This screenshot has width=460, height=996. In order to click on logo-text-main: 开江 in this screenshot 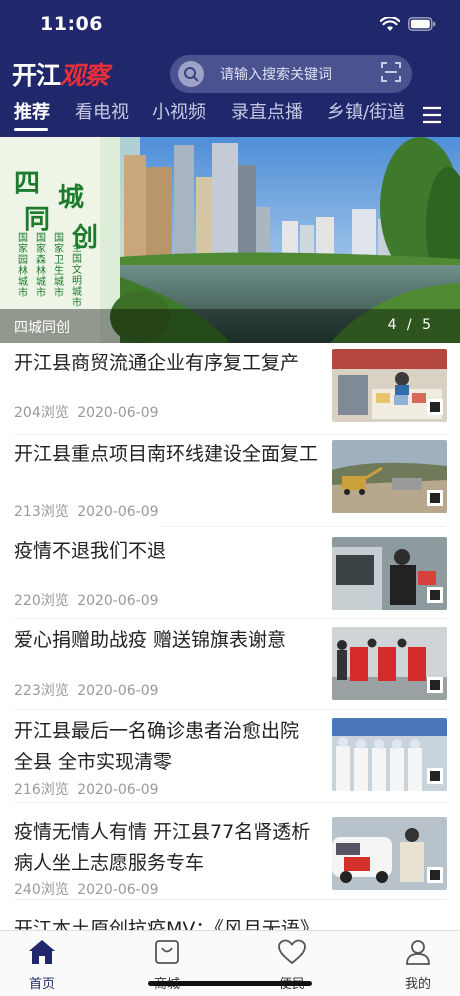, I will do `click(36, 75)`.